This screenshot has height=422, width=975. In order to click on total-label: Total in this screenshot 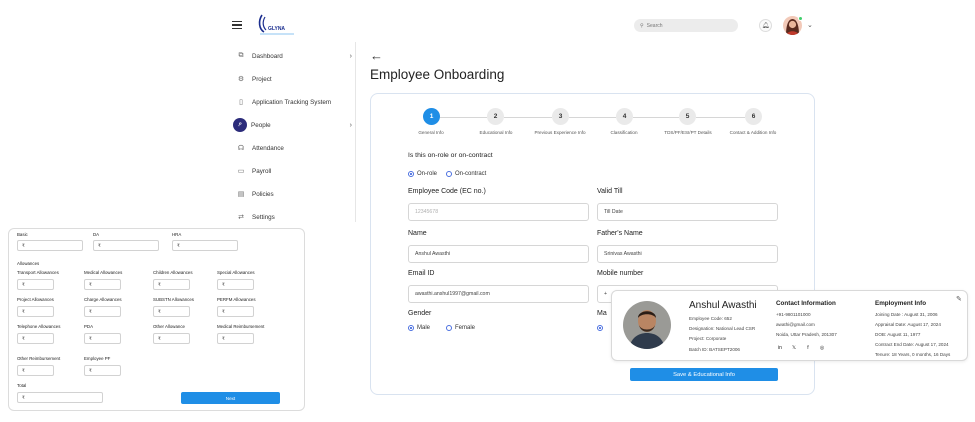, I will do `click(22, 385)`.